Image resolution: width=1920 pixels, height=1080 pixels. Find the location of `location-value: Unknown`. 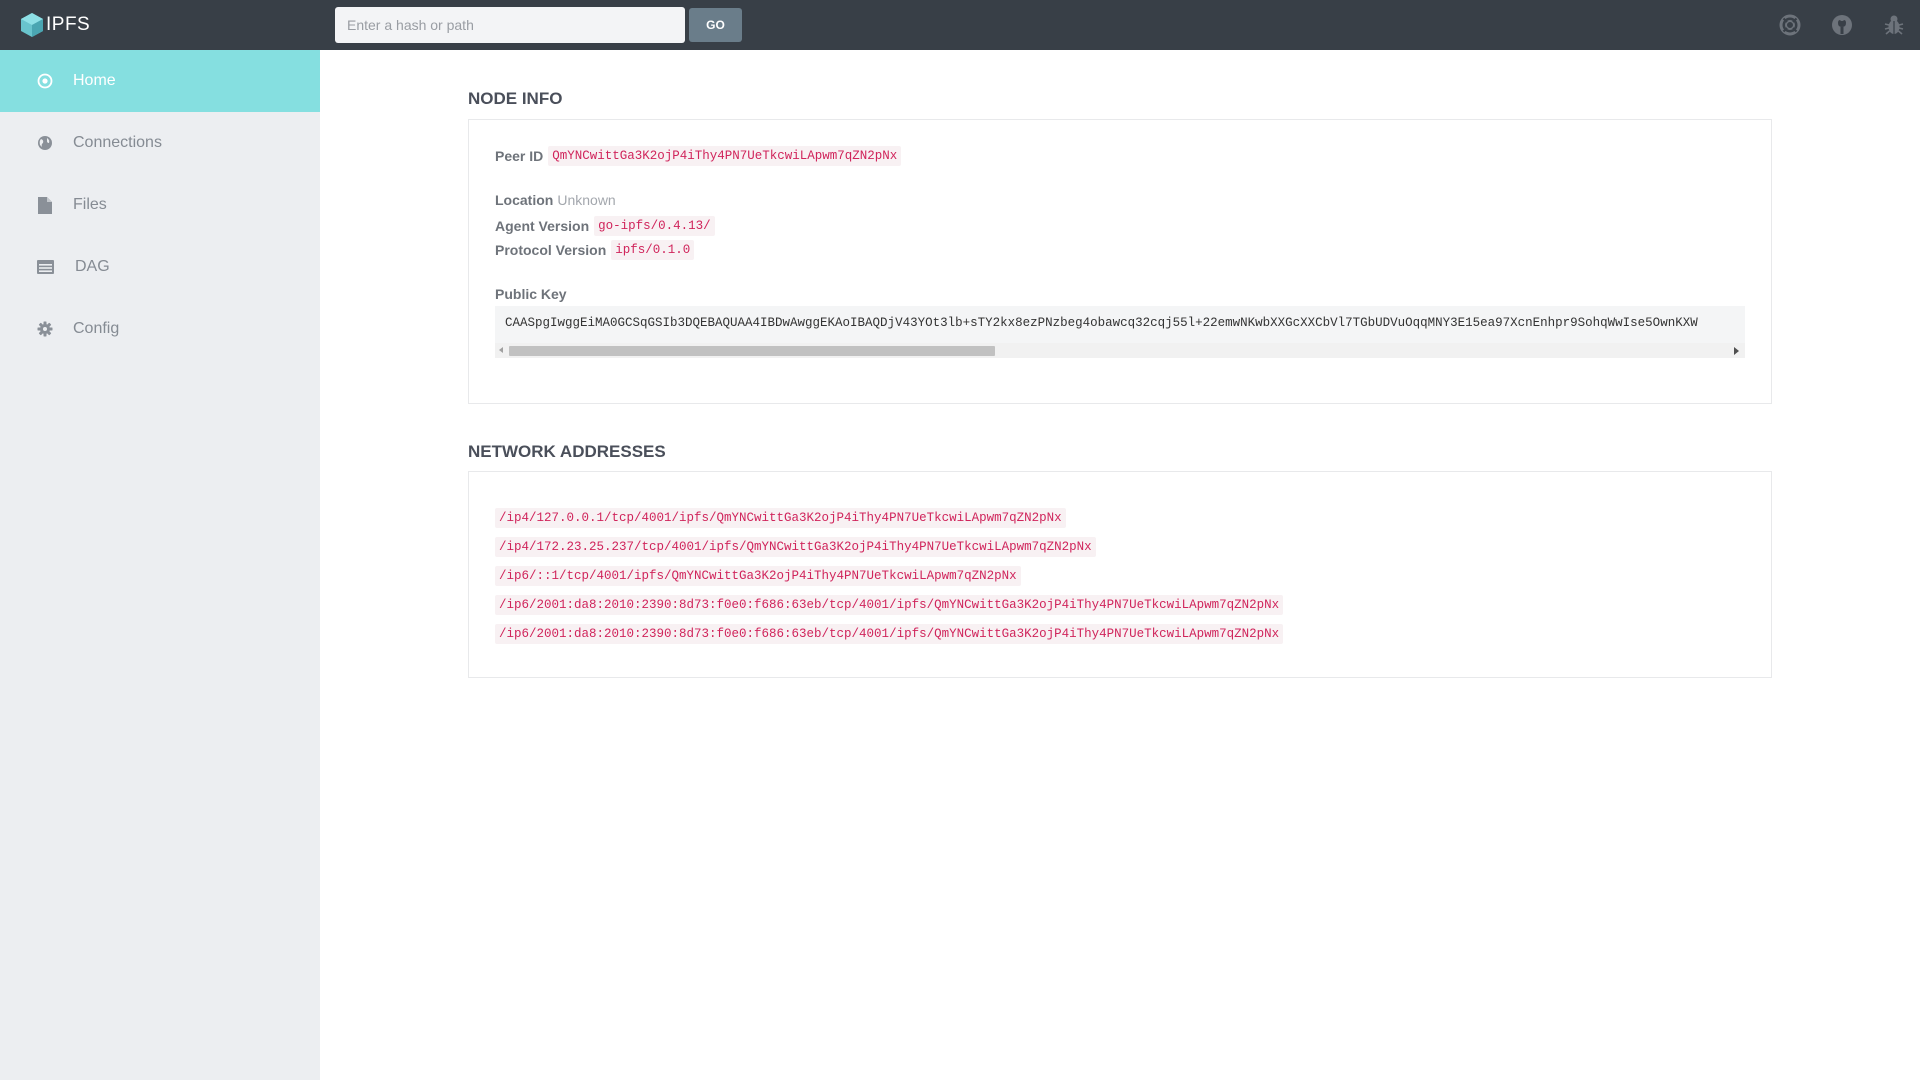

location-value: Unknown is located at coordinates (586, 200).